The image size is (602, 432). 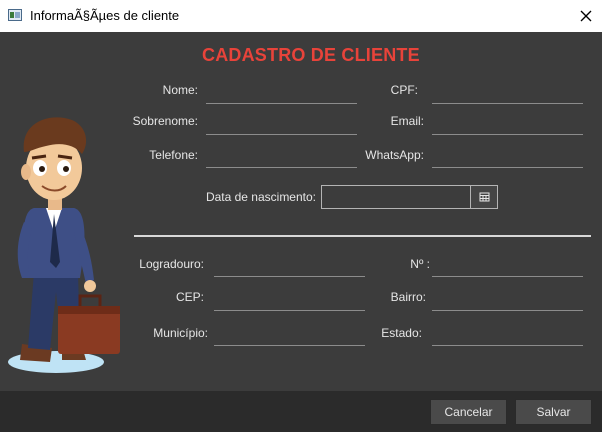 I want to click on bairro-field, so click(x=507, y=310).